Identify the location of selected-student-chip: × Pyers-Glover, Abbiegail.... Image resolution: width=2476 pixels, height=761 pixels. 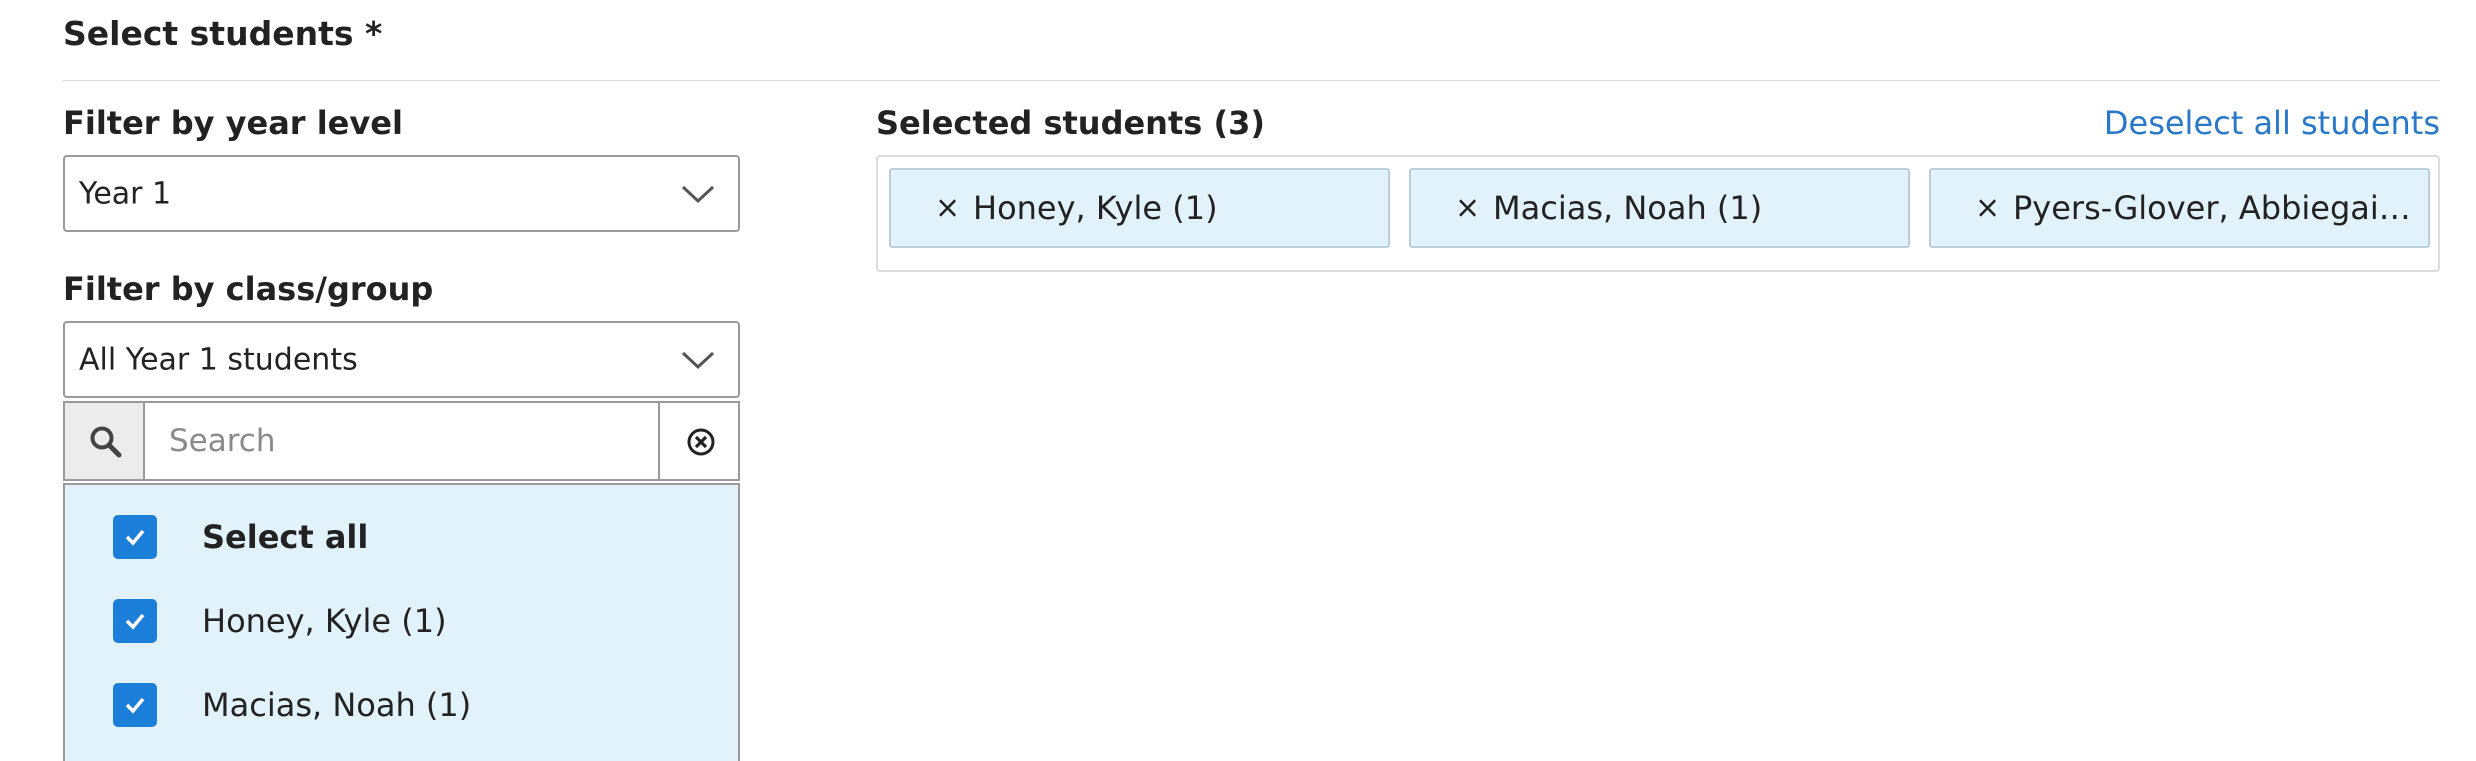
(2179, 208).